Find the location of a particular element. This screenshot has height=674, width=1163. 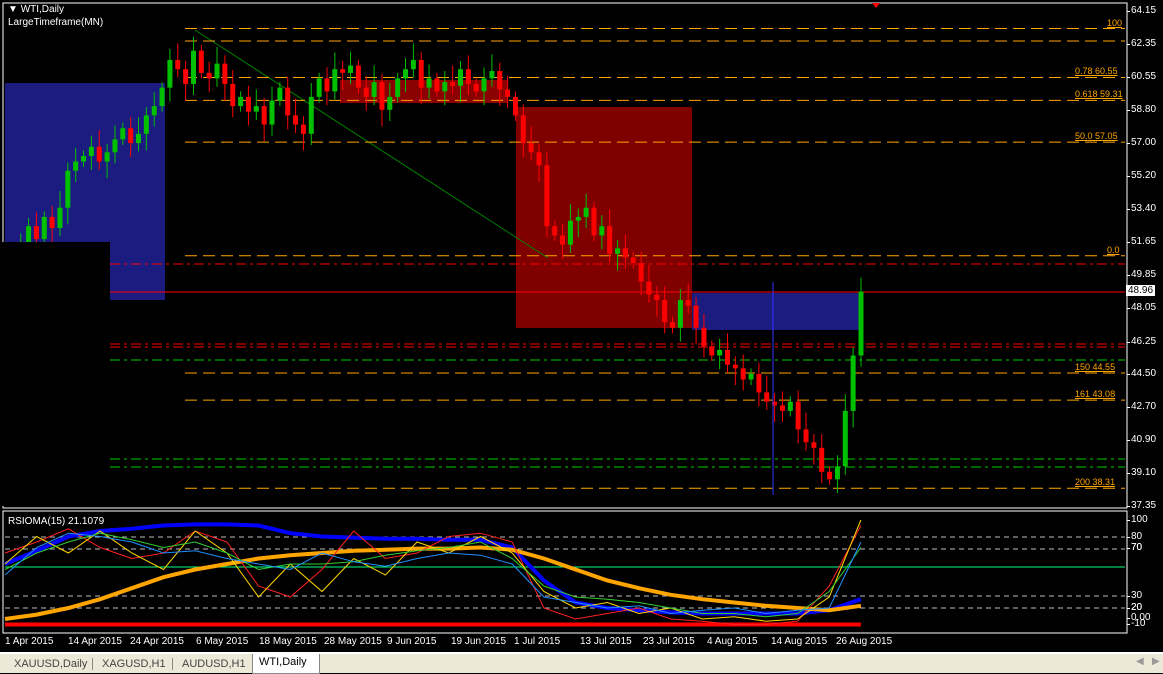

date-axis-label: 1 Jul 2015 is located at coordinates (537, 641).